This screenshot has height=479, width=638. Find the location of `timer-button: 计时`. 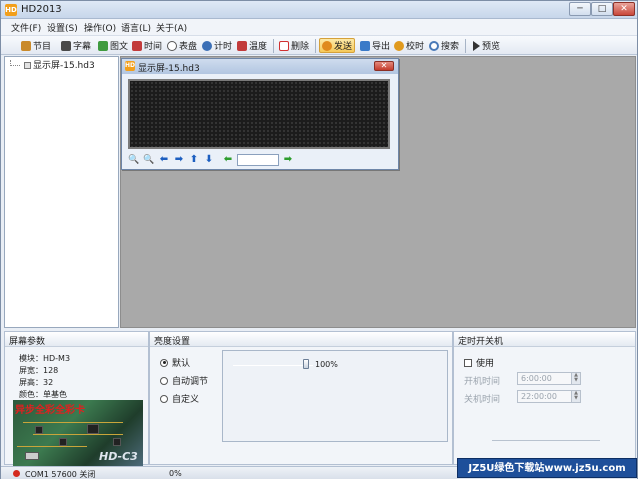

timer-button: 计时 is located at coordinates (217, 45).